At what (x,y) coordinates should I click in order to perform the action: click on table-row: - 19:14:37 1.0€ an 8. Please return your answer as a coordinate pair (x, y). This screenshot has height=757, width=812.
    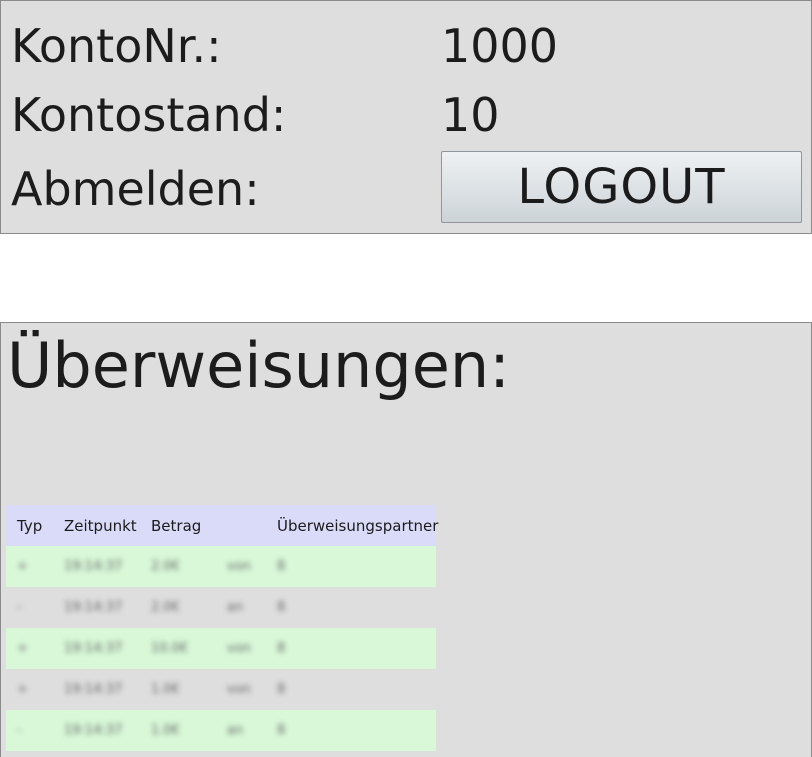
    Looking at the image, I should click on (221, 730).